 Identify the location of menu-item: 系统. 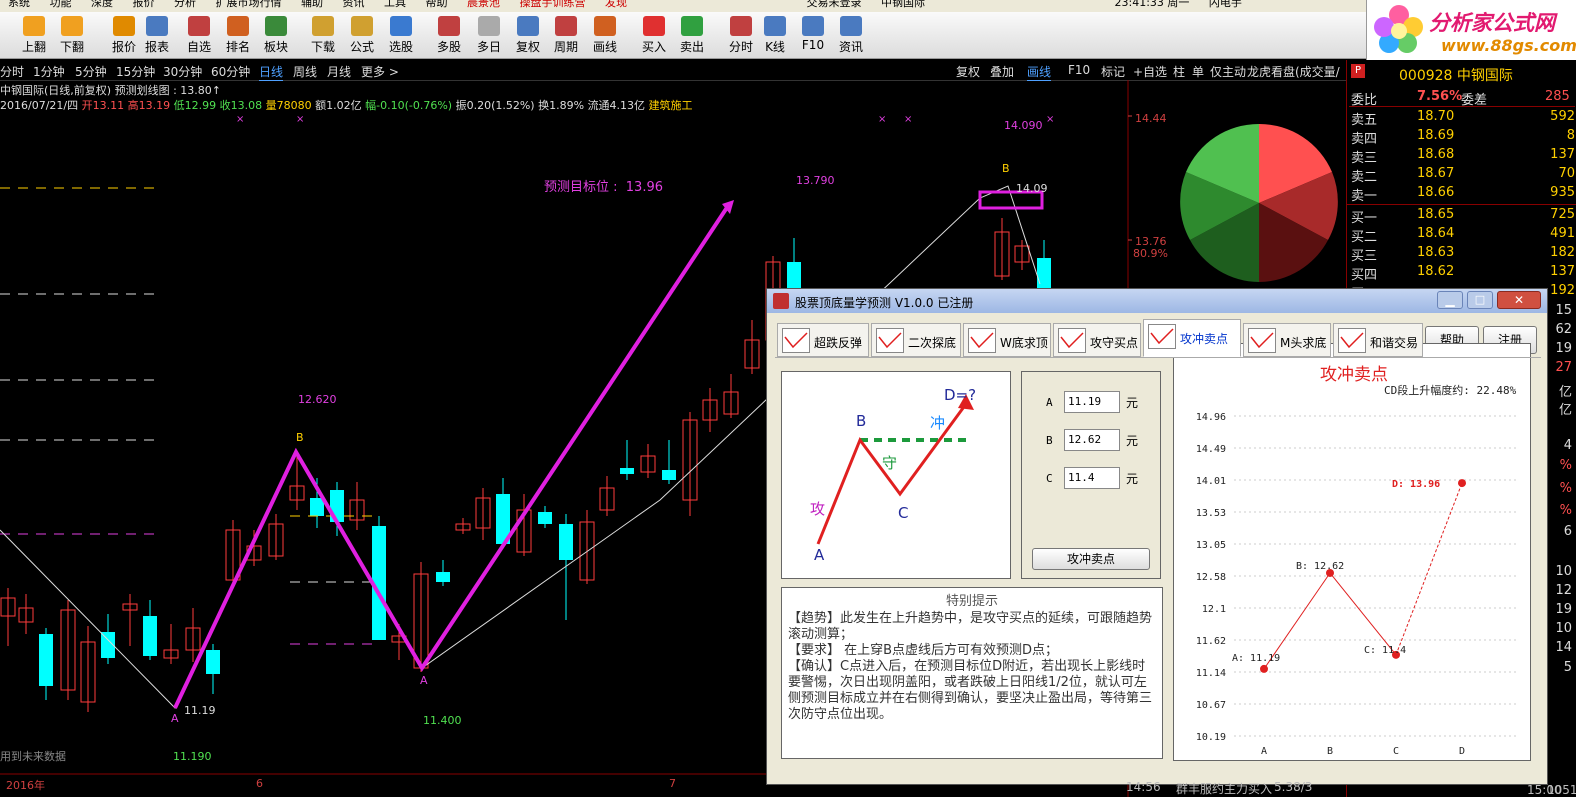
(19, 4).